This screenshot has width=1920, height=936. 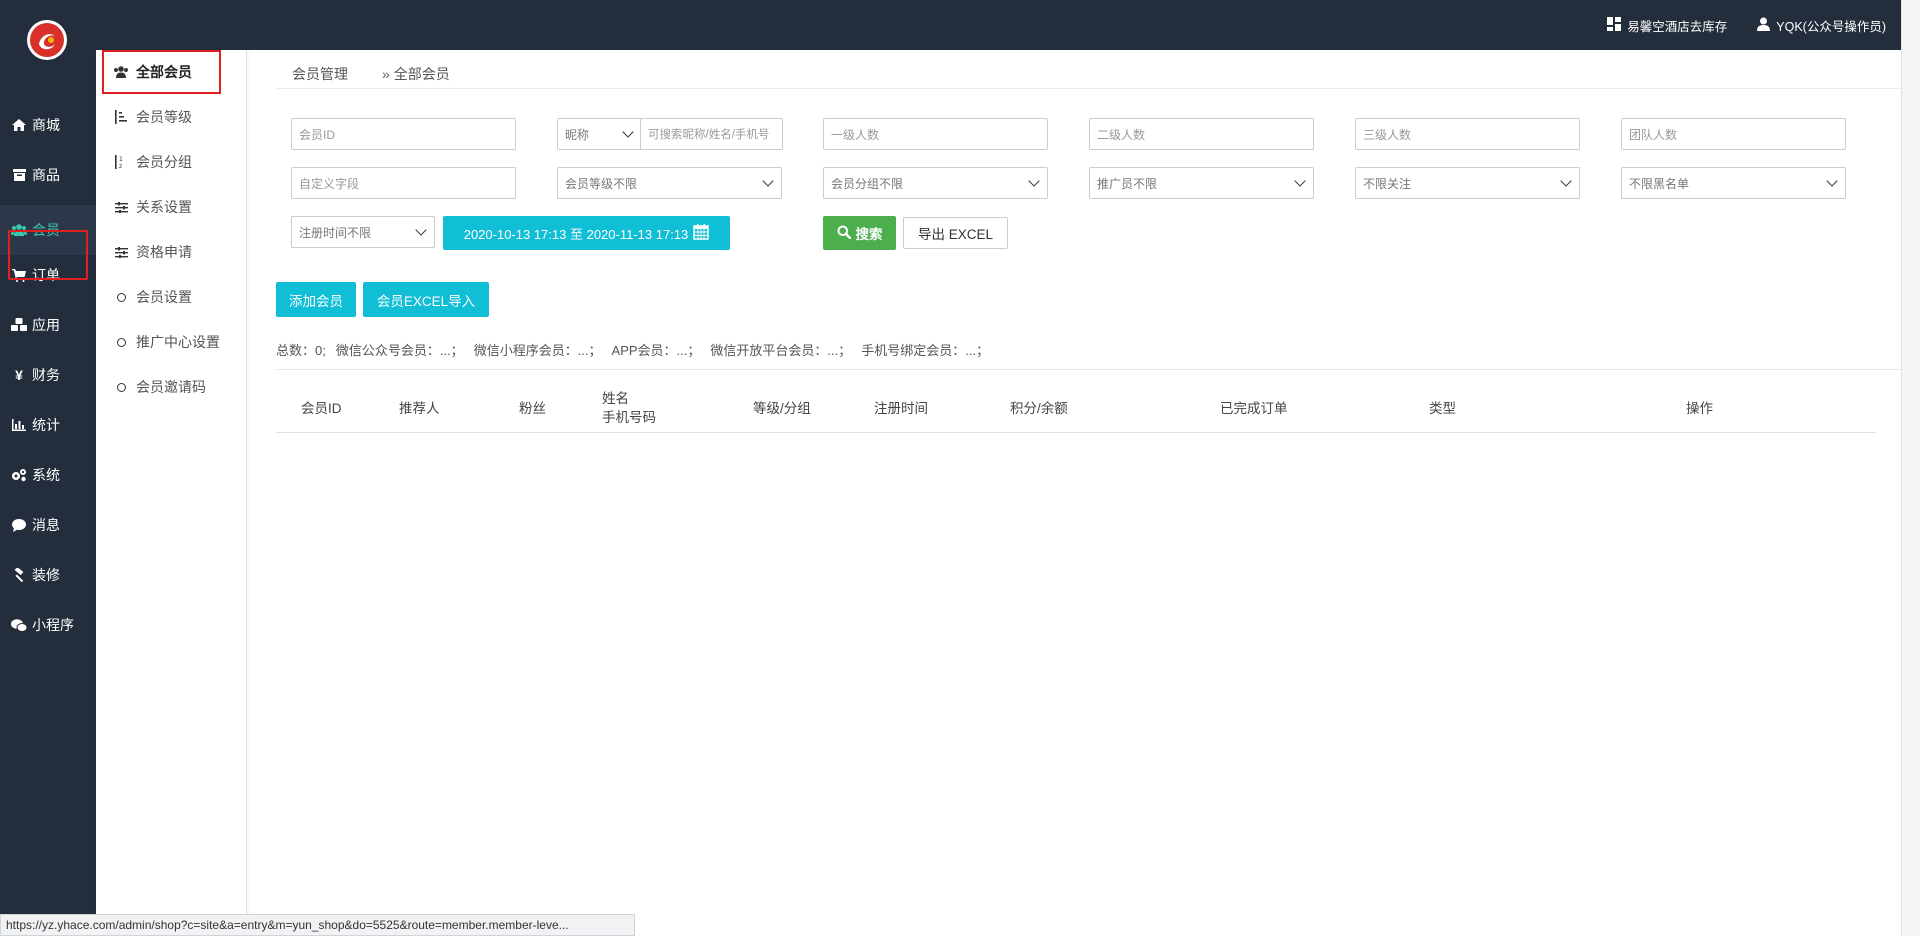 What do you see at coordinates (53, 625) in the screenshot?
I see `sidebar-item-label: 小程序` at bounding box center [53, 625].